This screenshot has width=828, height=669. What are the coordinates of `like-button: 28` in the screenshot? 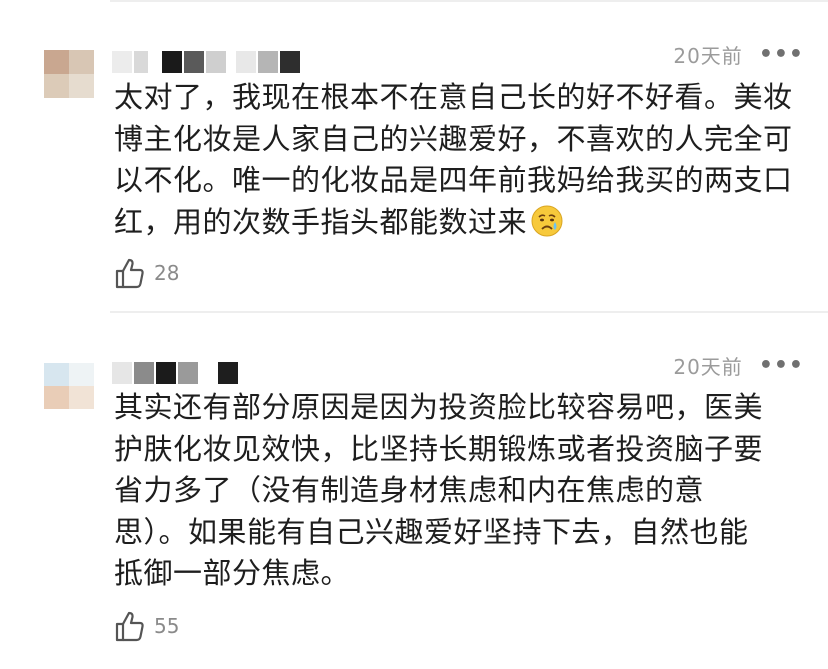 It's located at (146, 273).